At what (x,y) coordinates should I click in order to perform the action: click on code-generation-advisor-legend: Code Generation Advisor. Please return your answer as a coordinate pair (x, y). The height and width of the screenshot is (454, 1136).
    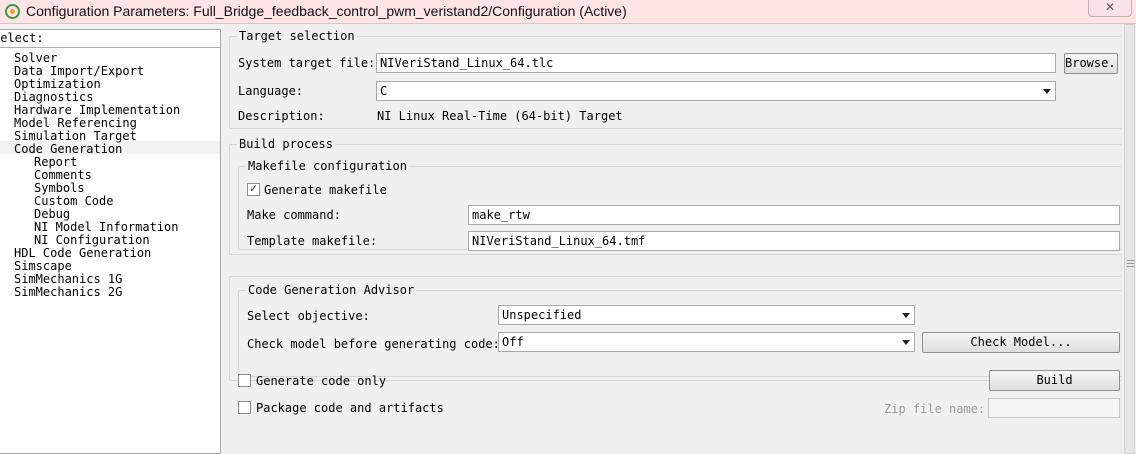
    Looking at the image, I should click on (331, 290).